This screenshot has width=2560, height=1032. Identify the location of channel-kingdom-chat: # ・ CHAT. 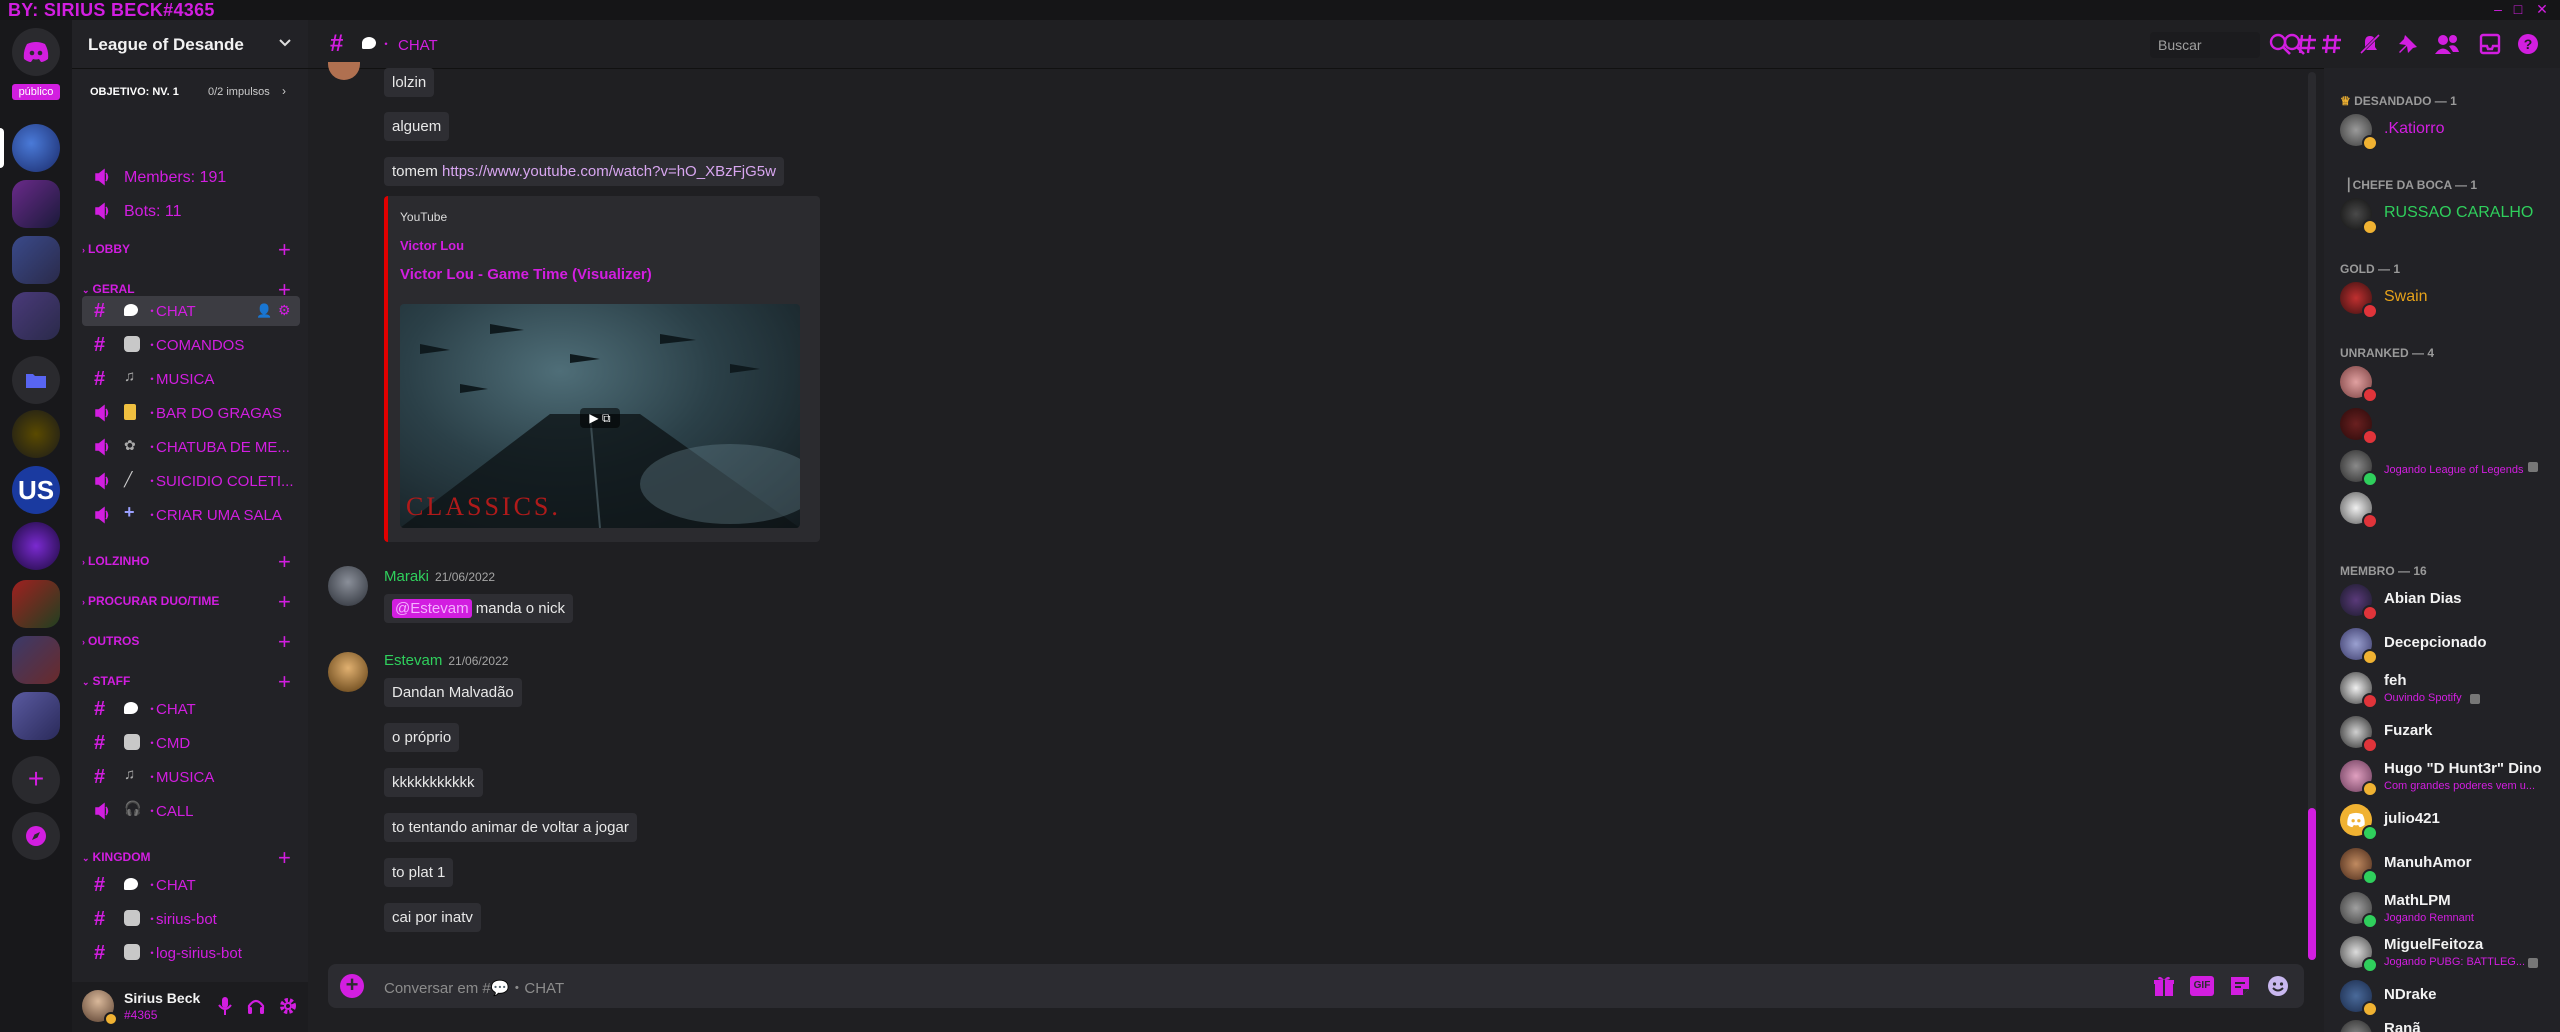
(191, 885).